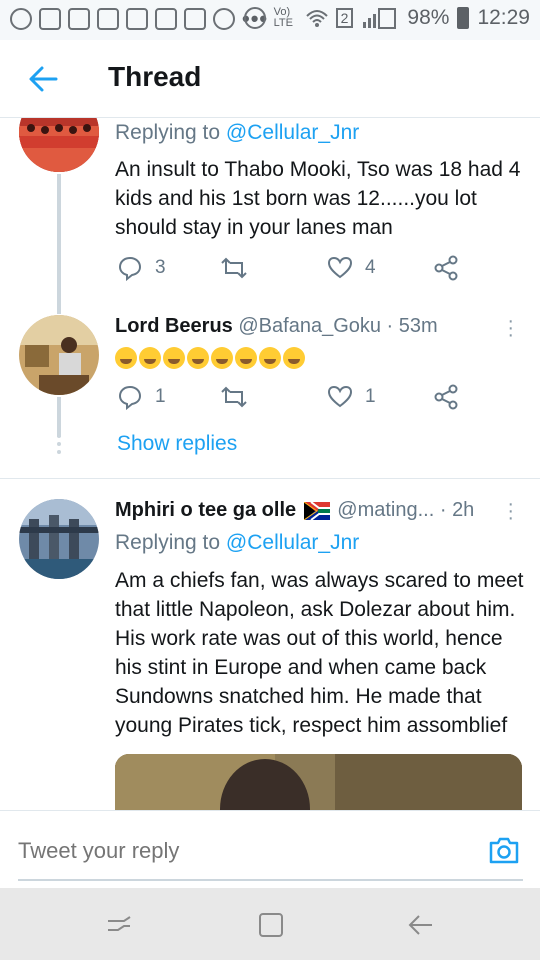 This screenshot has height=960, width=540. Describe the element at coordinates (504, 850) in the screenshot. I see `camera-icon` at that location.